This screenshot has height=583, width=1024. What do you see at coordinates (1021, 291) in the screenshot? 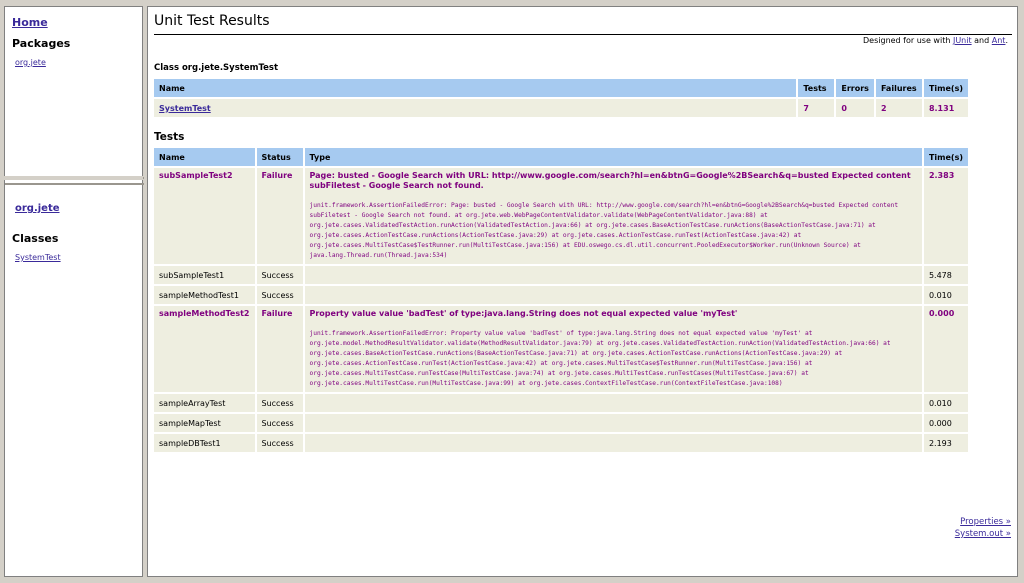
I see `window-edge` at bounding box center [1021, 291].